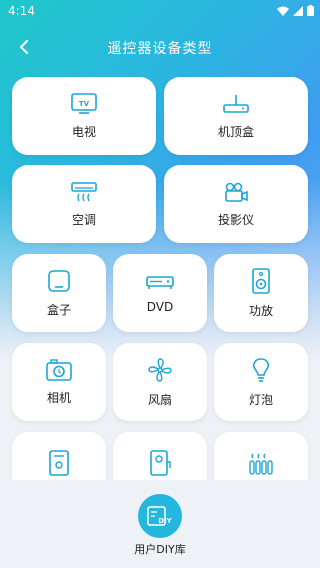 The width and height of the screenshot is (320, 568). What do you see at coordinates (236, 116) in the screenshot?
I see `device-card-set-top-box: 机顶盒` at bounding box center [236, 116].